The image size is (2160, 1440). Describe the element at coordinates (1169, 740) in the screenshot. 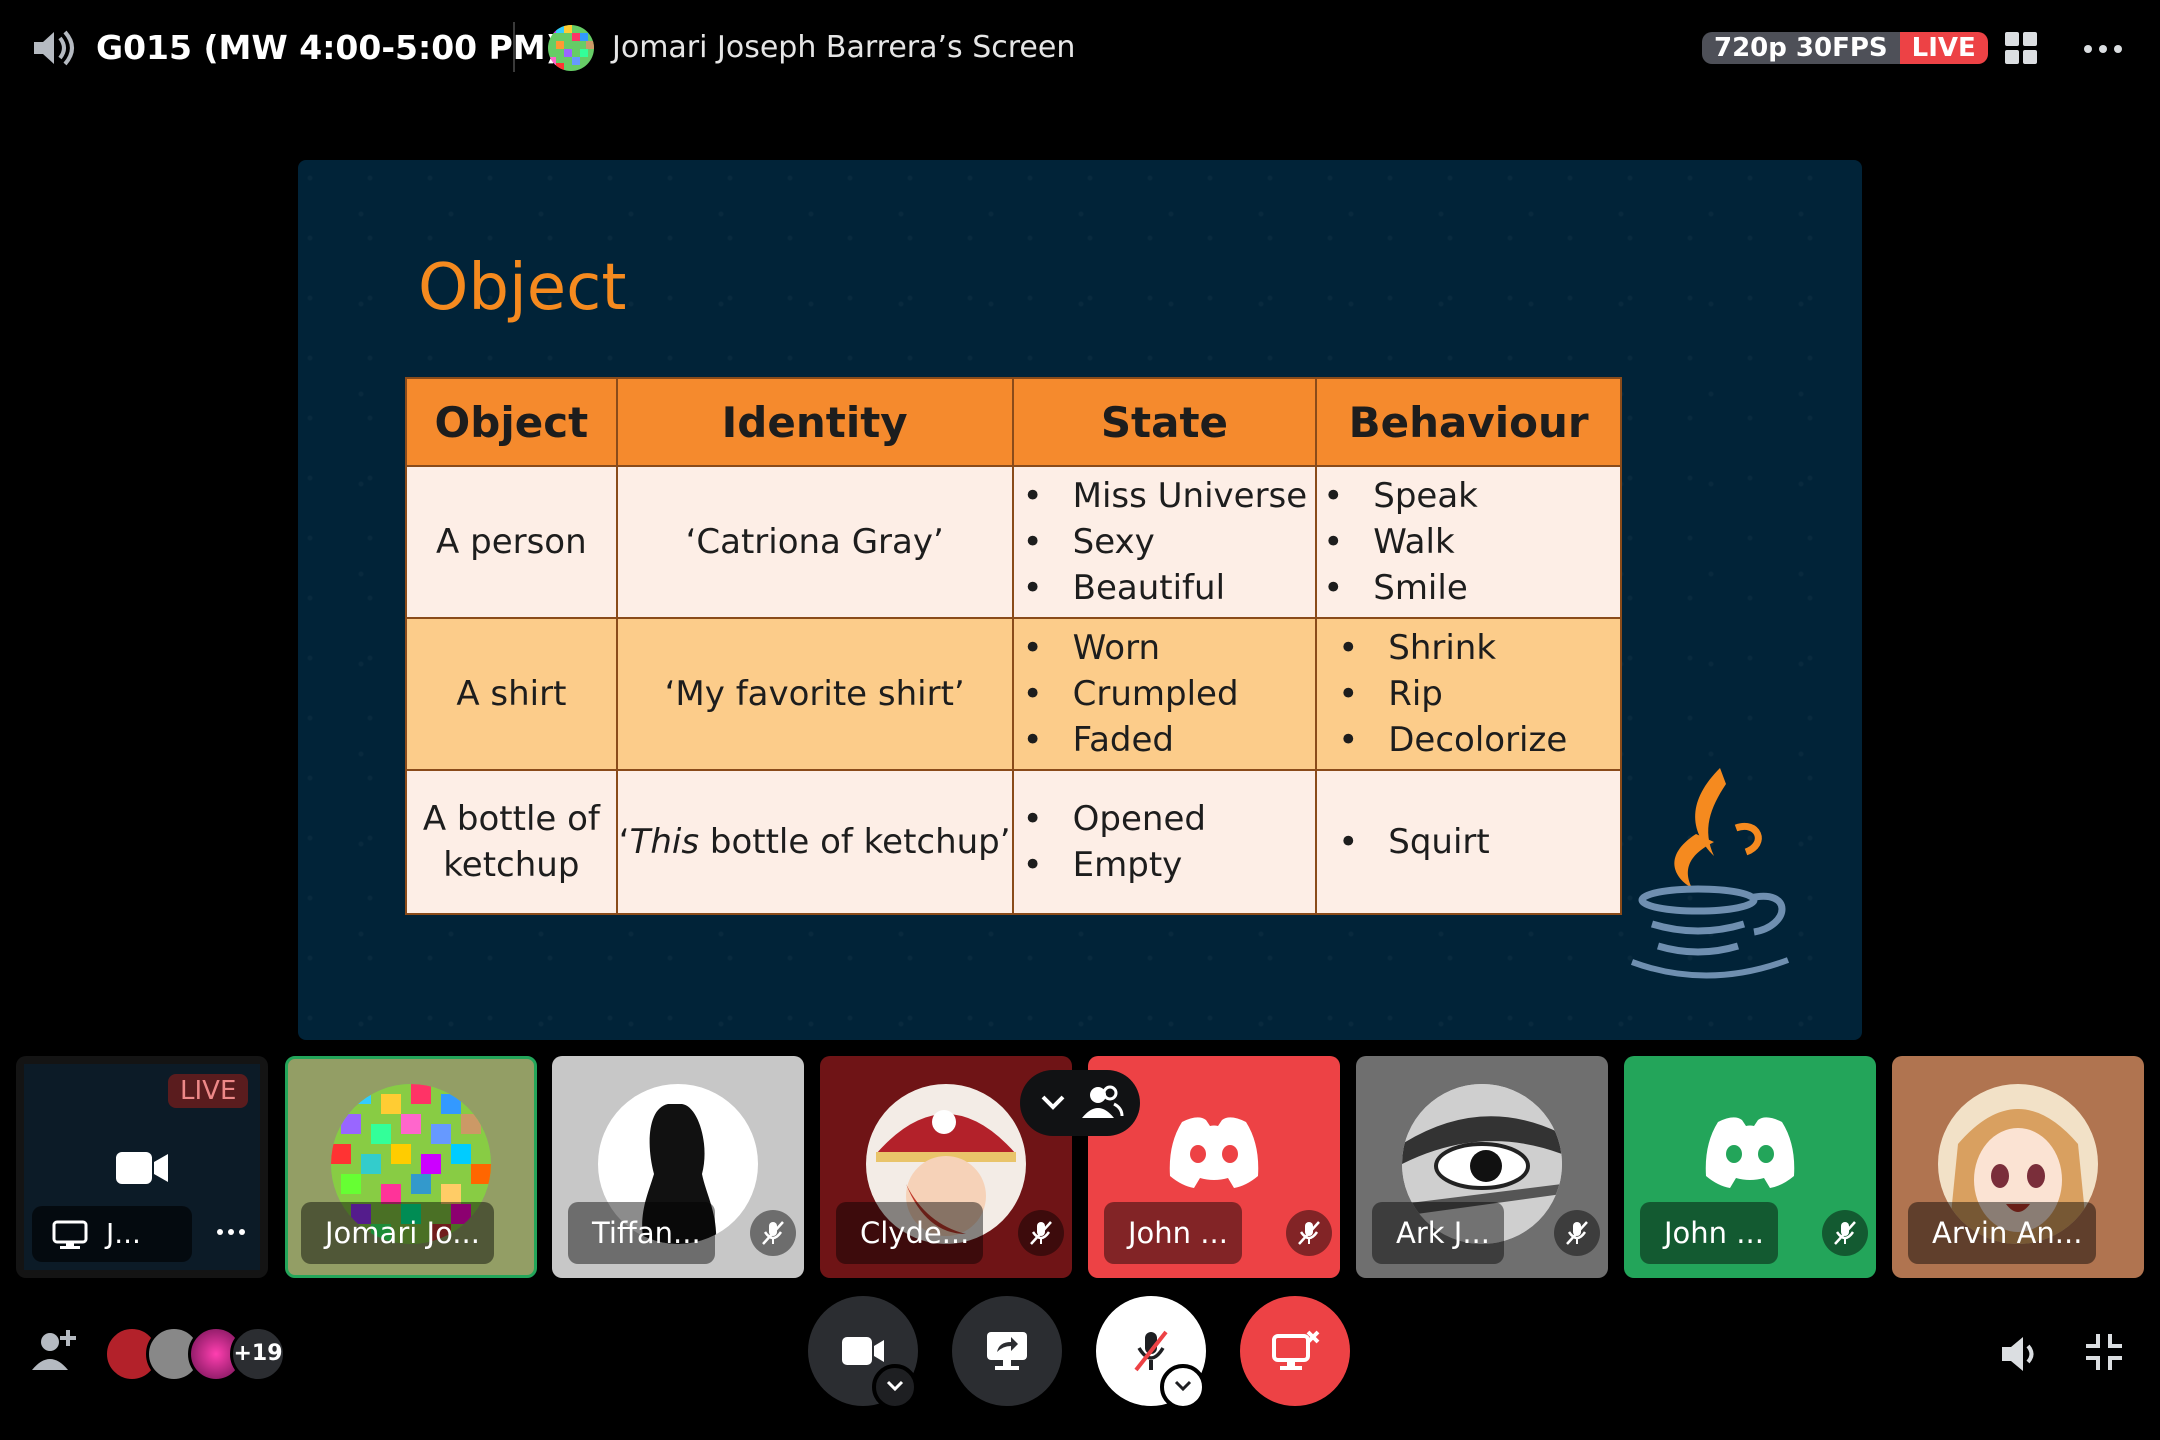

I see `list-item: Faded` at that location.